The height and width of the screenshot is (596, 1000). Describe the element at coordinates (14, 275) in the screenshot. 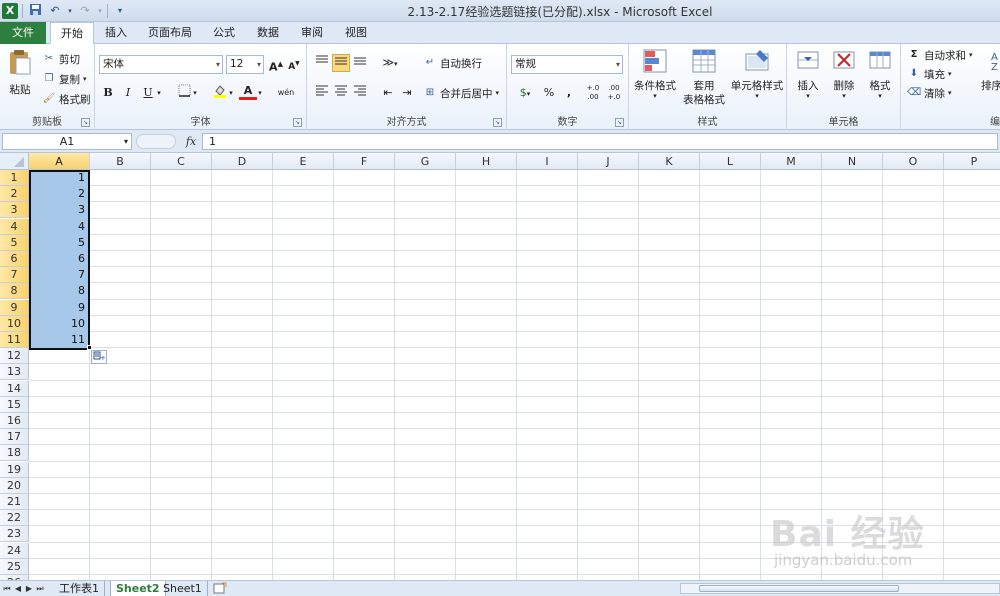

I see `row-header-7: 7` at that location.